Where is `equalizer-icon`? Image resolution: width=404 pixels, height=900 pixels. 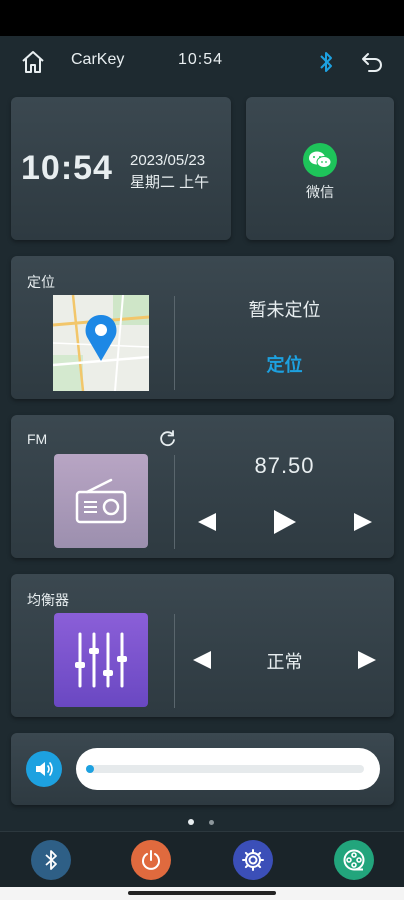 equalizer-icon is located at coordinates (101, 660).